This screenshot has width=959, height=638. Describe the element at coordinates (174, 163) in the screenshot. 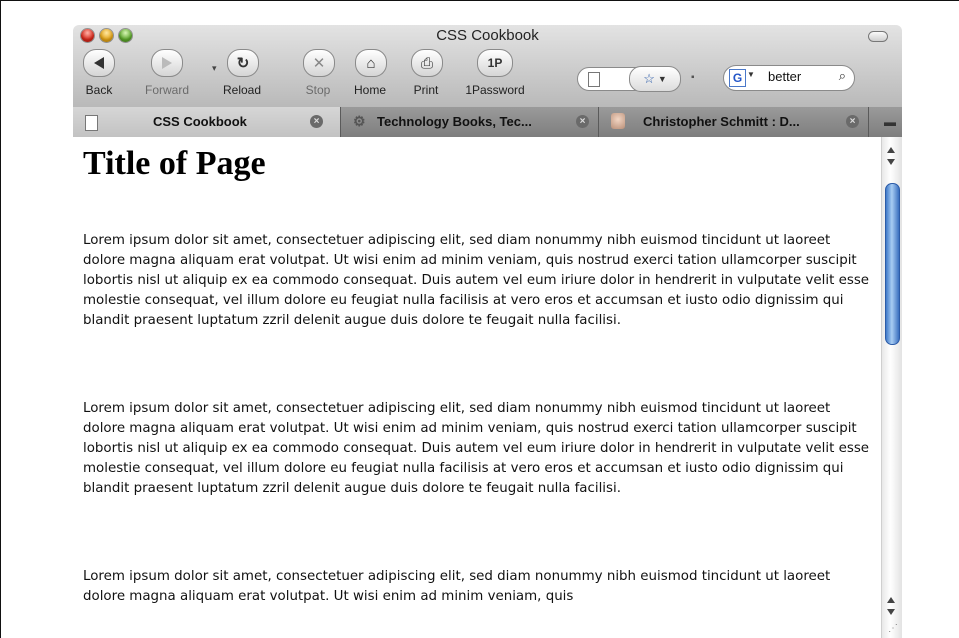

I see `page-title: Title of Page` at that location.